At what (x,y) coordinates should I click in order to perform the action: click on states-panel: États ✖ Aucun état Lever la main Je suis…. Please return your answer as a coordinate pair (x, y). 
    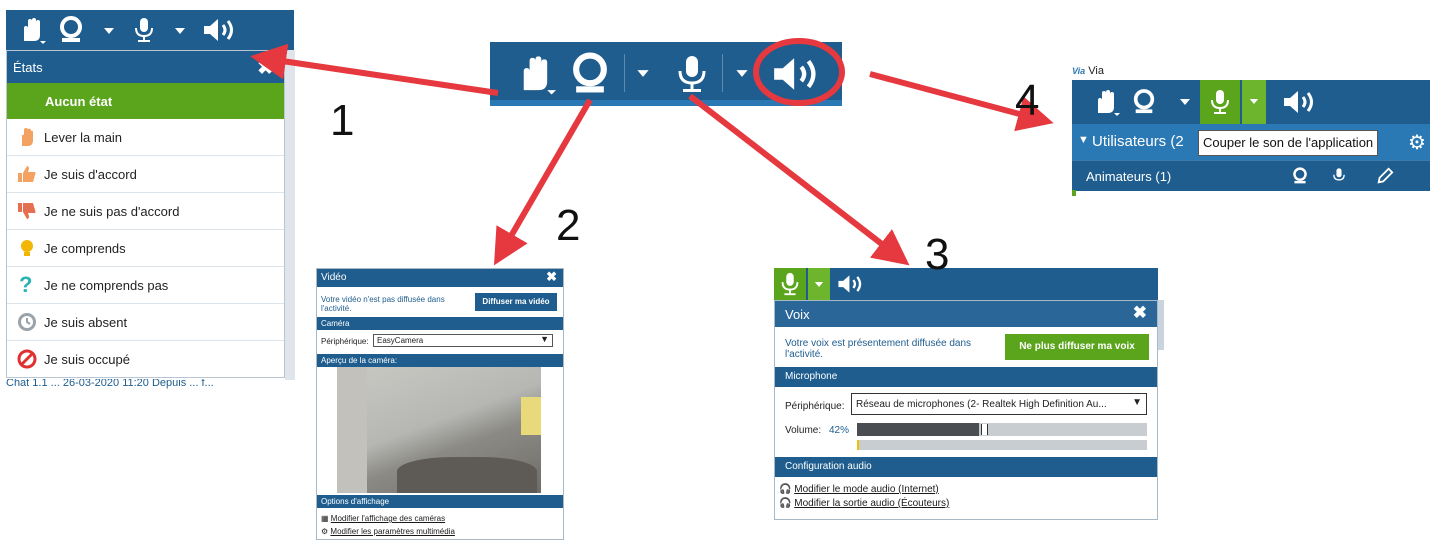
    Looking at the image, I should click on (145, 214).